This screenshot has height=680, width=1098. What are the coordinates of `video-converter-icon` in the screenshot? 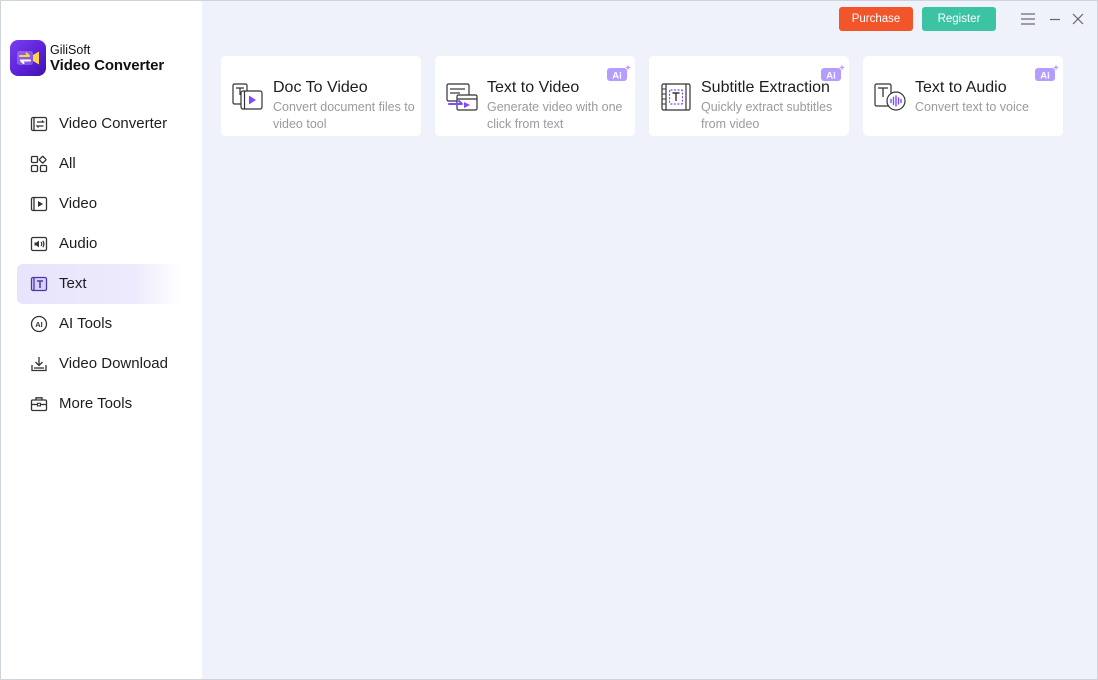 It's located at (39, 124).